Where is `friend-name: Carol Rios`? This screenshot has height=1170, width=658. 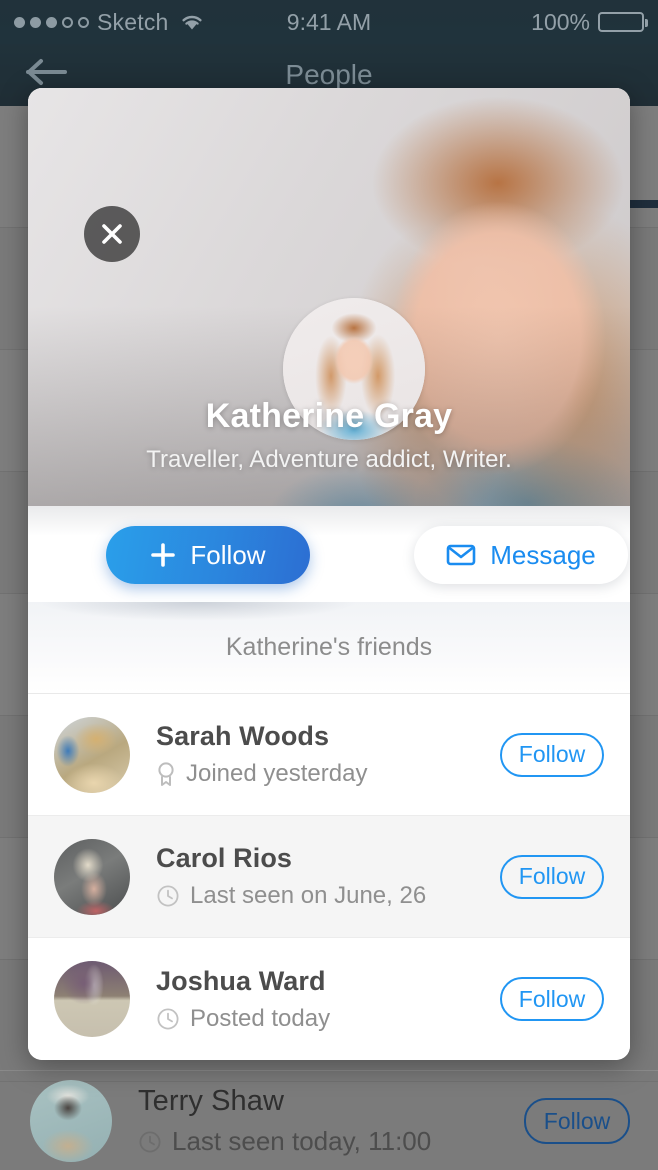 friend-name: Carol Rios is located at coordinates (224, 858).